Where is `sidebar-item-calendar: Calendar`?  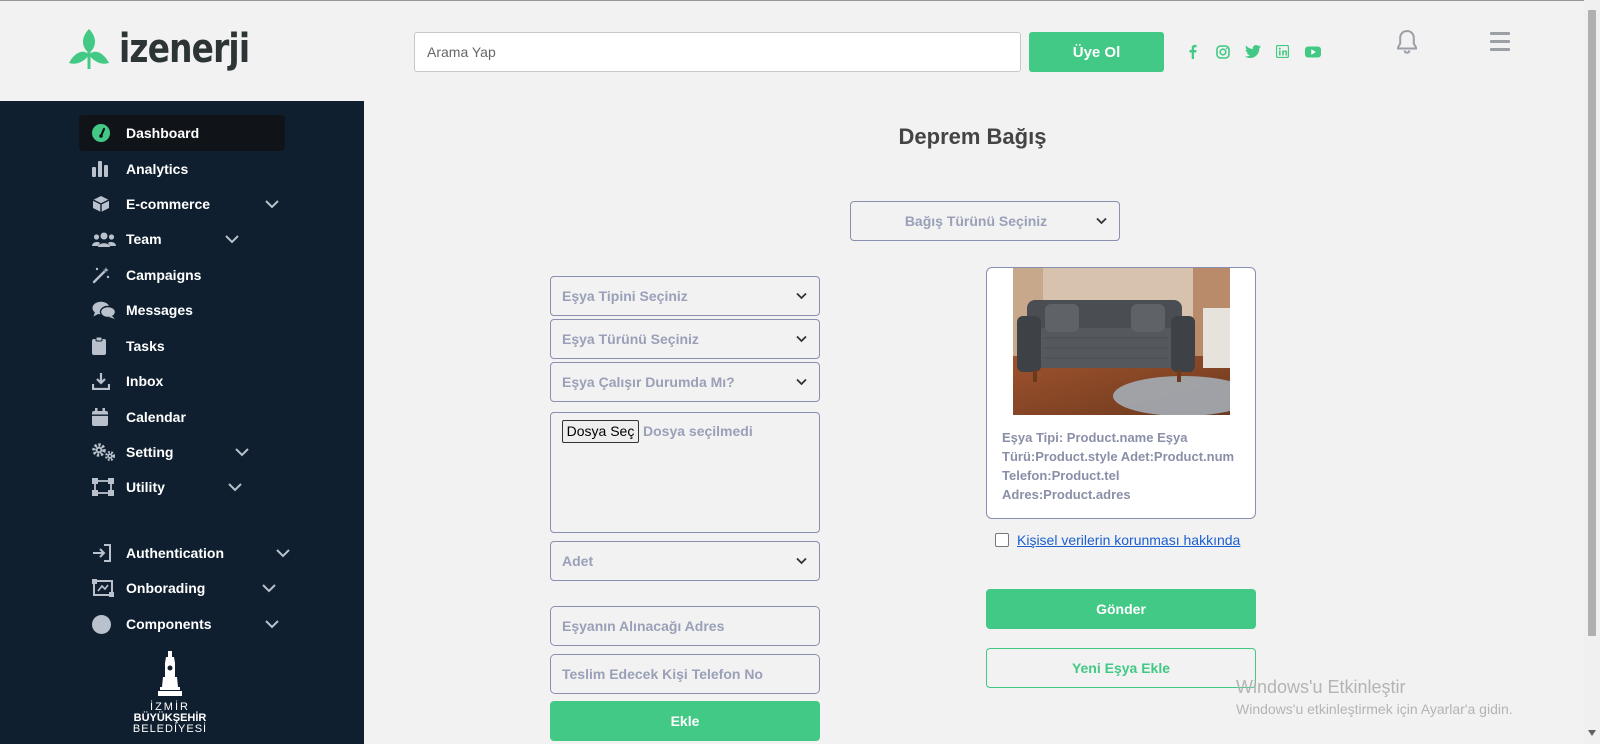 sidebar-item-calendar: Calendar is located at coordinates (182, 417).